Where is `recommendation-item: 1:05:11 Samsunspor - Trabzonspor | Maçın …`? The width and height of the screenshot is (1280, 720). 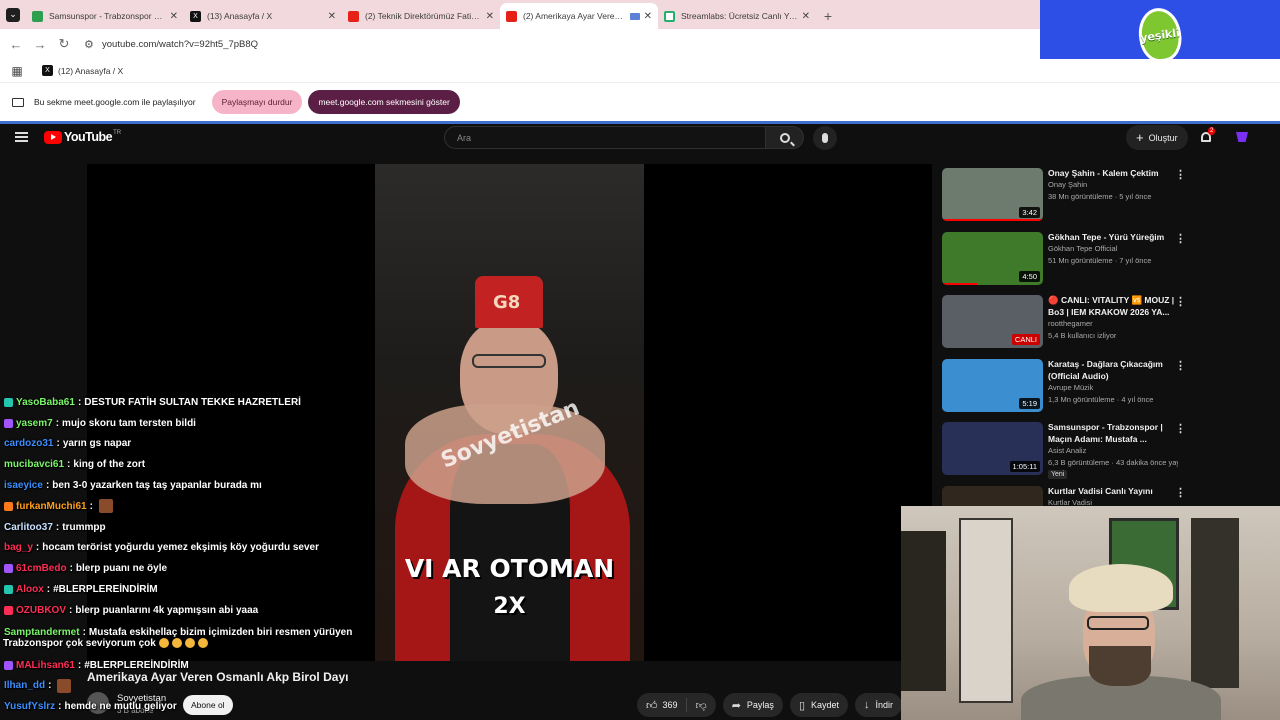 recommendation-item: 1:05:11 Samsunspor - Trabzonspor | Maçın … is located at coordinates (1067, 450).